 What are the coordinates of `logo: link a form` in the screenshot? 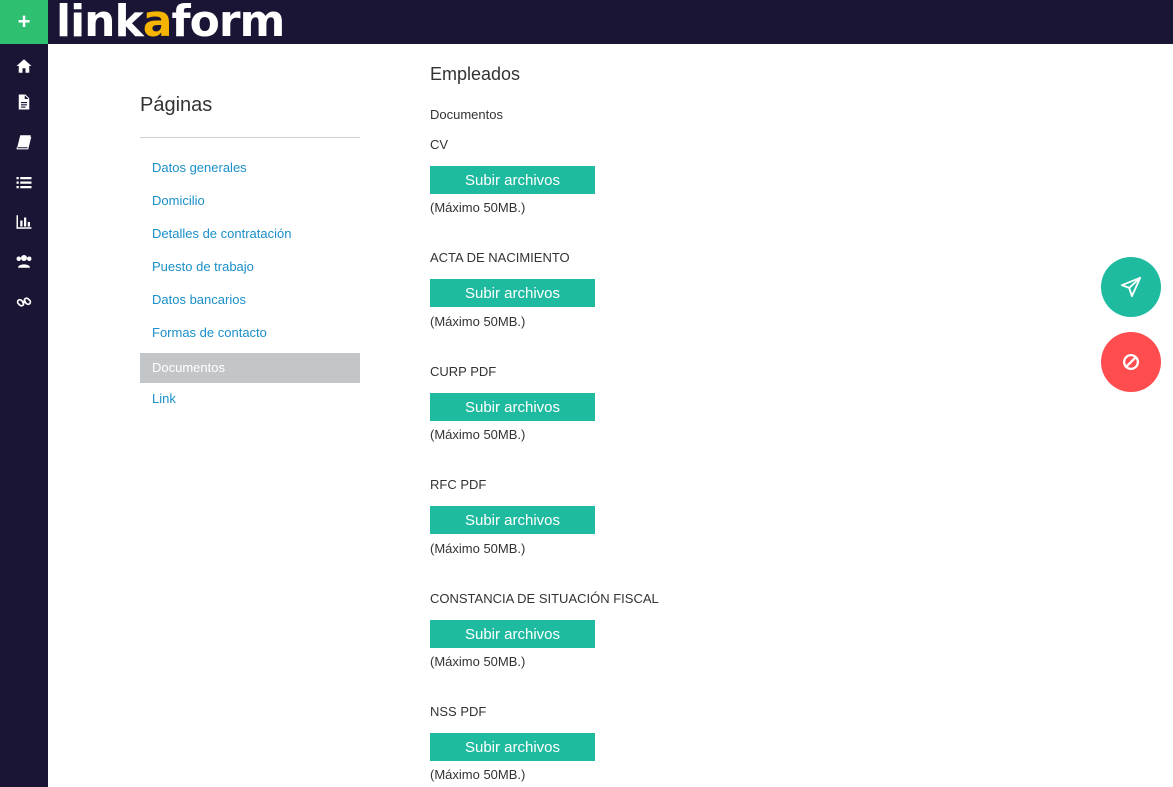 It's located at (170, 23).